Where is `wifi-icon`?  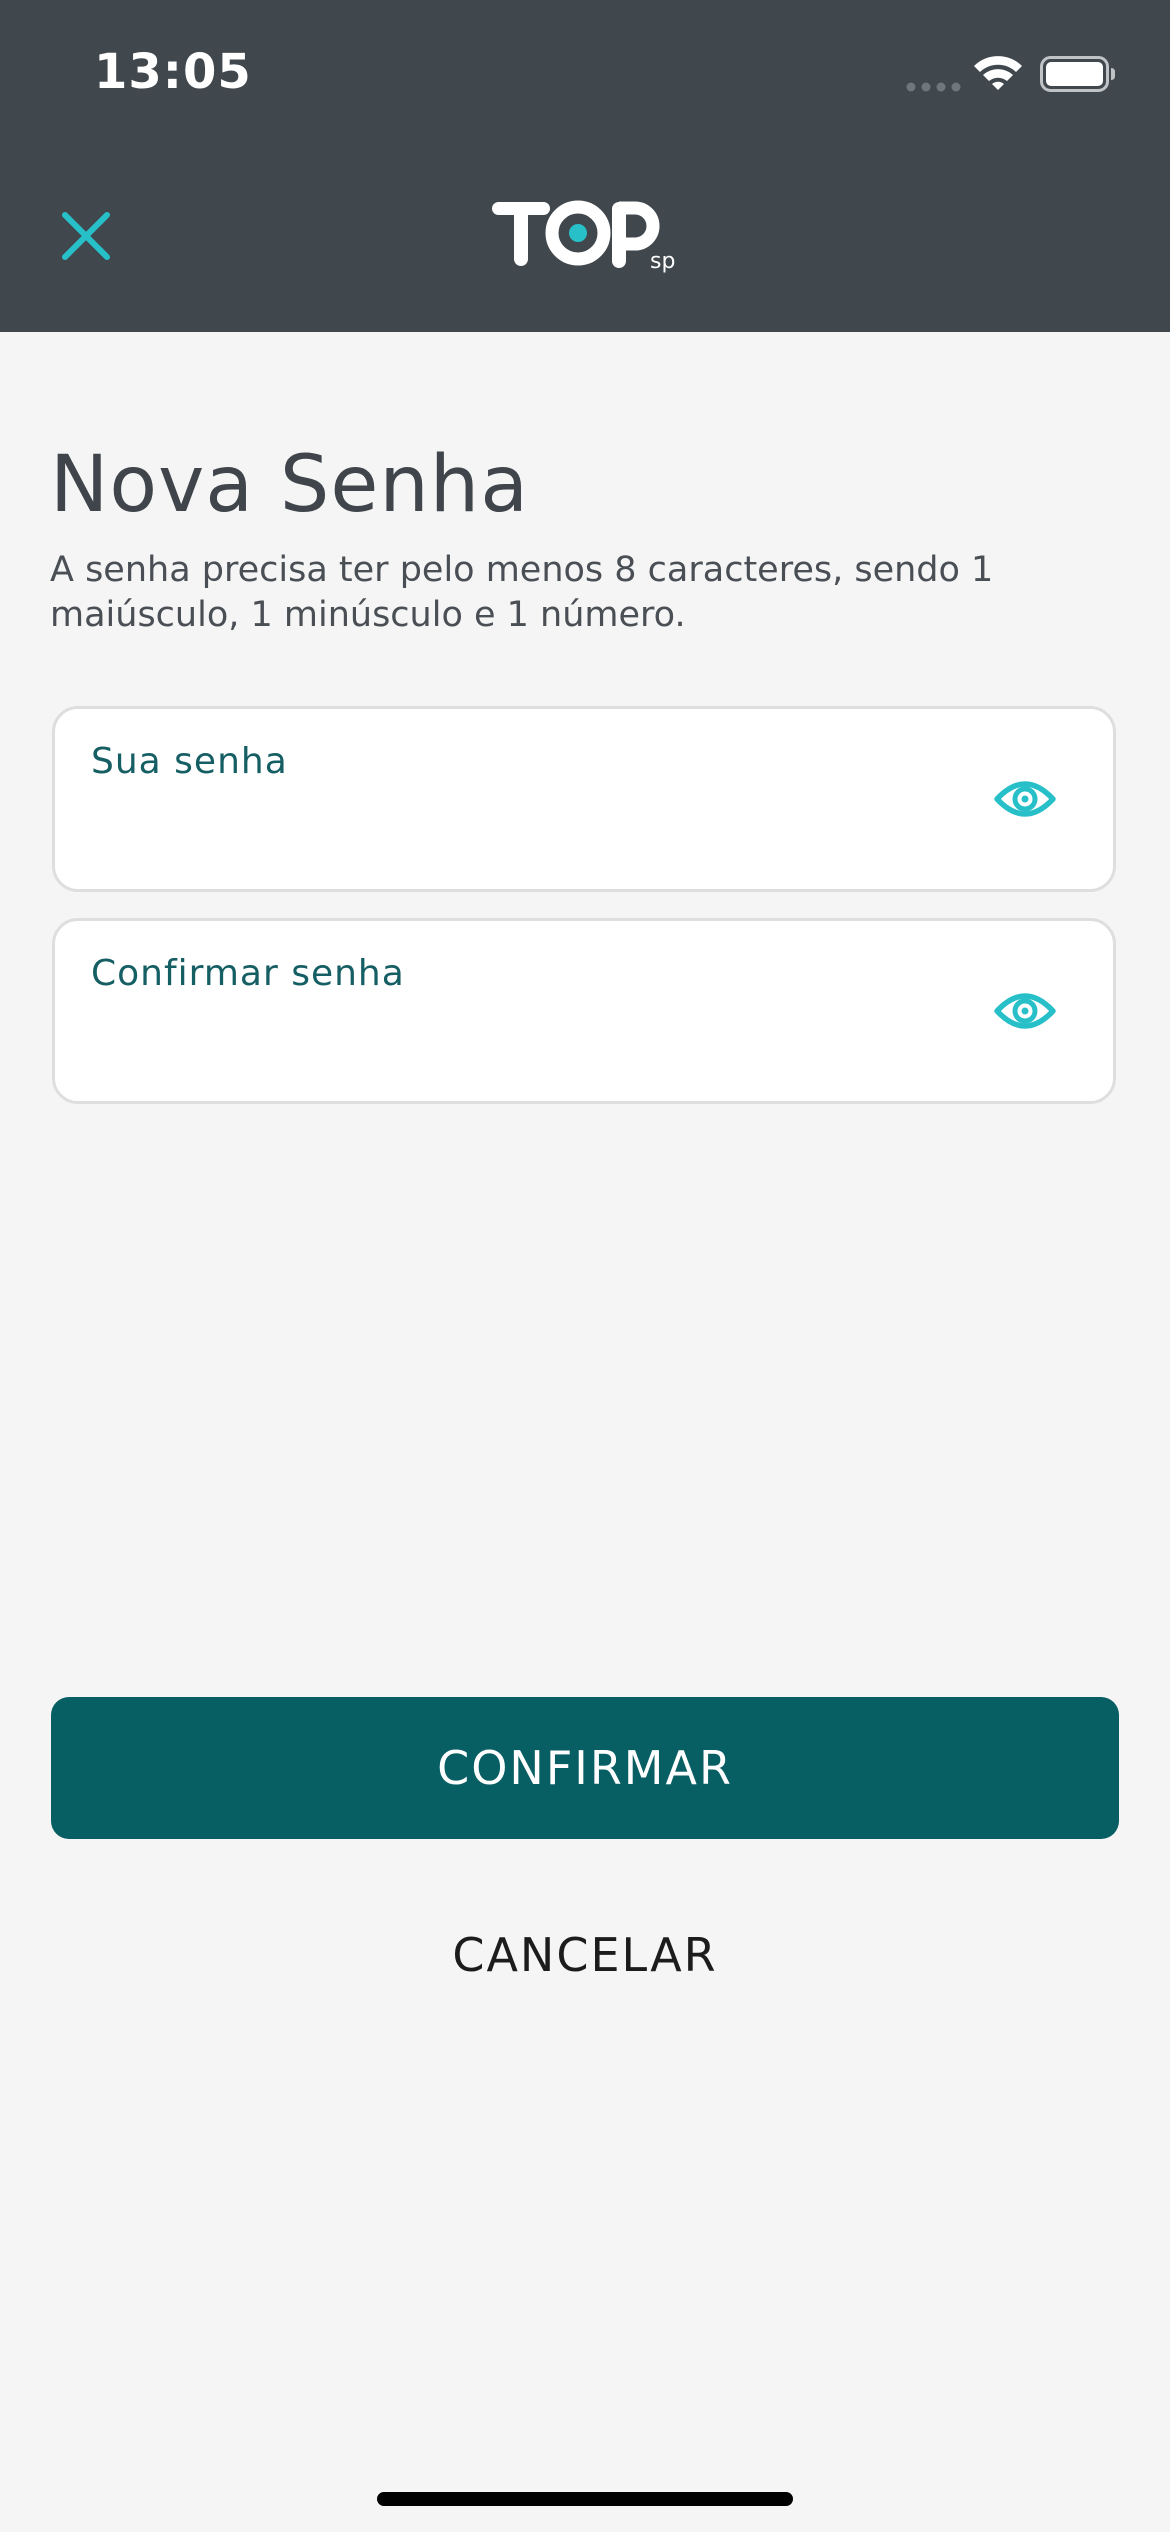
wifi-icon is located at coordinates (998, 73).